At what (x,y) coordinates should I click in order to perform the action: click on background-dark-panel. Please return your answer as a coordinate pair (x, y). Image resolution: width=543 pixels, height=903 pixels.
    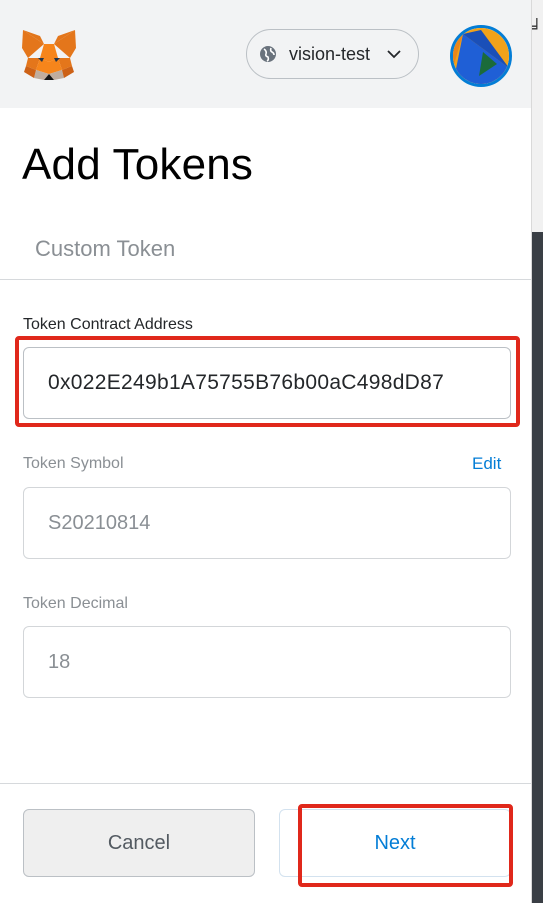
    Looking at the image, I should click on (537, 567).